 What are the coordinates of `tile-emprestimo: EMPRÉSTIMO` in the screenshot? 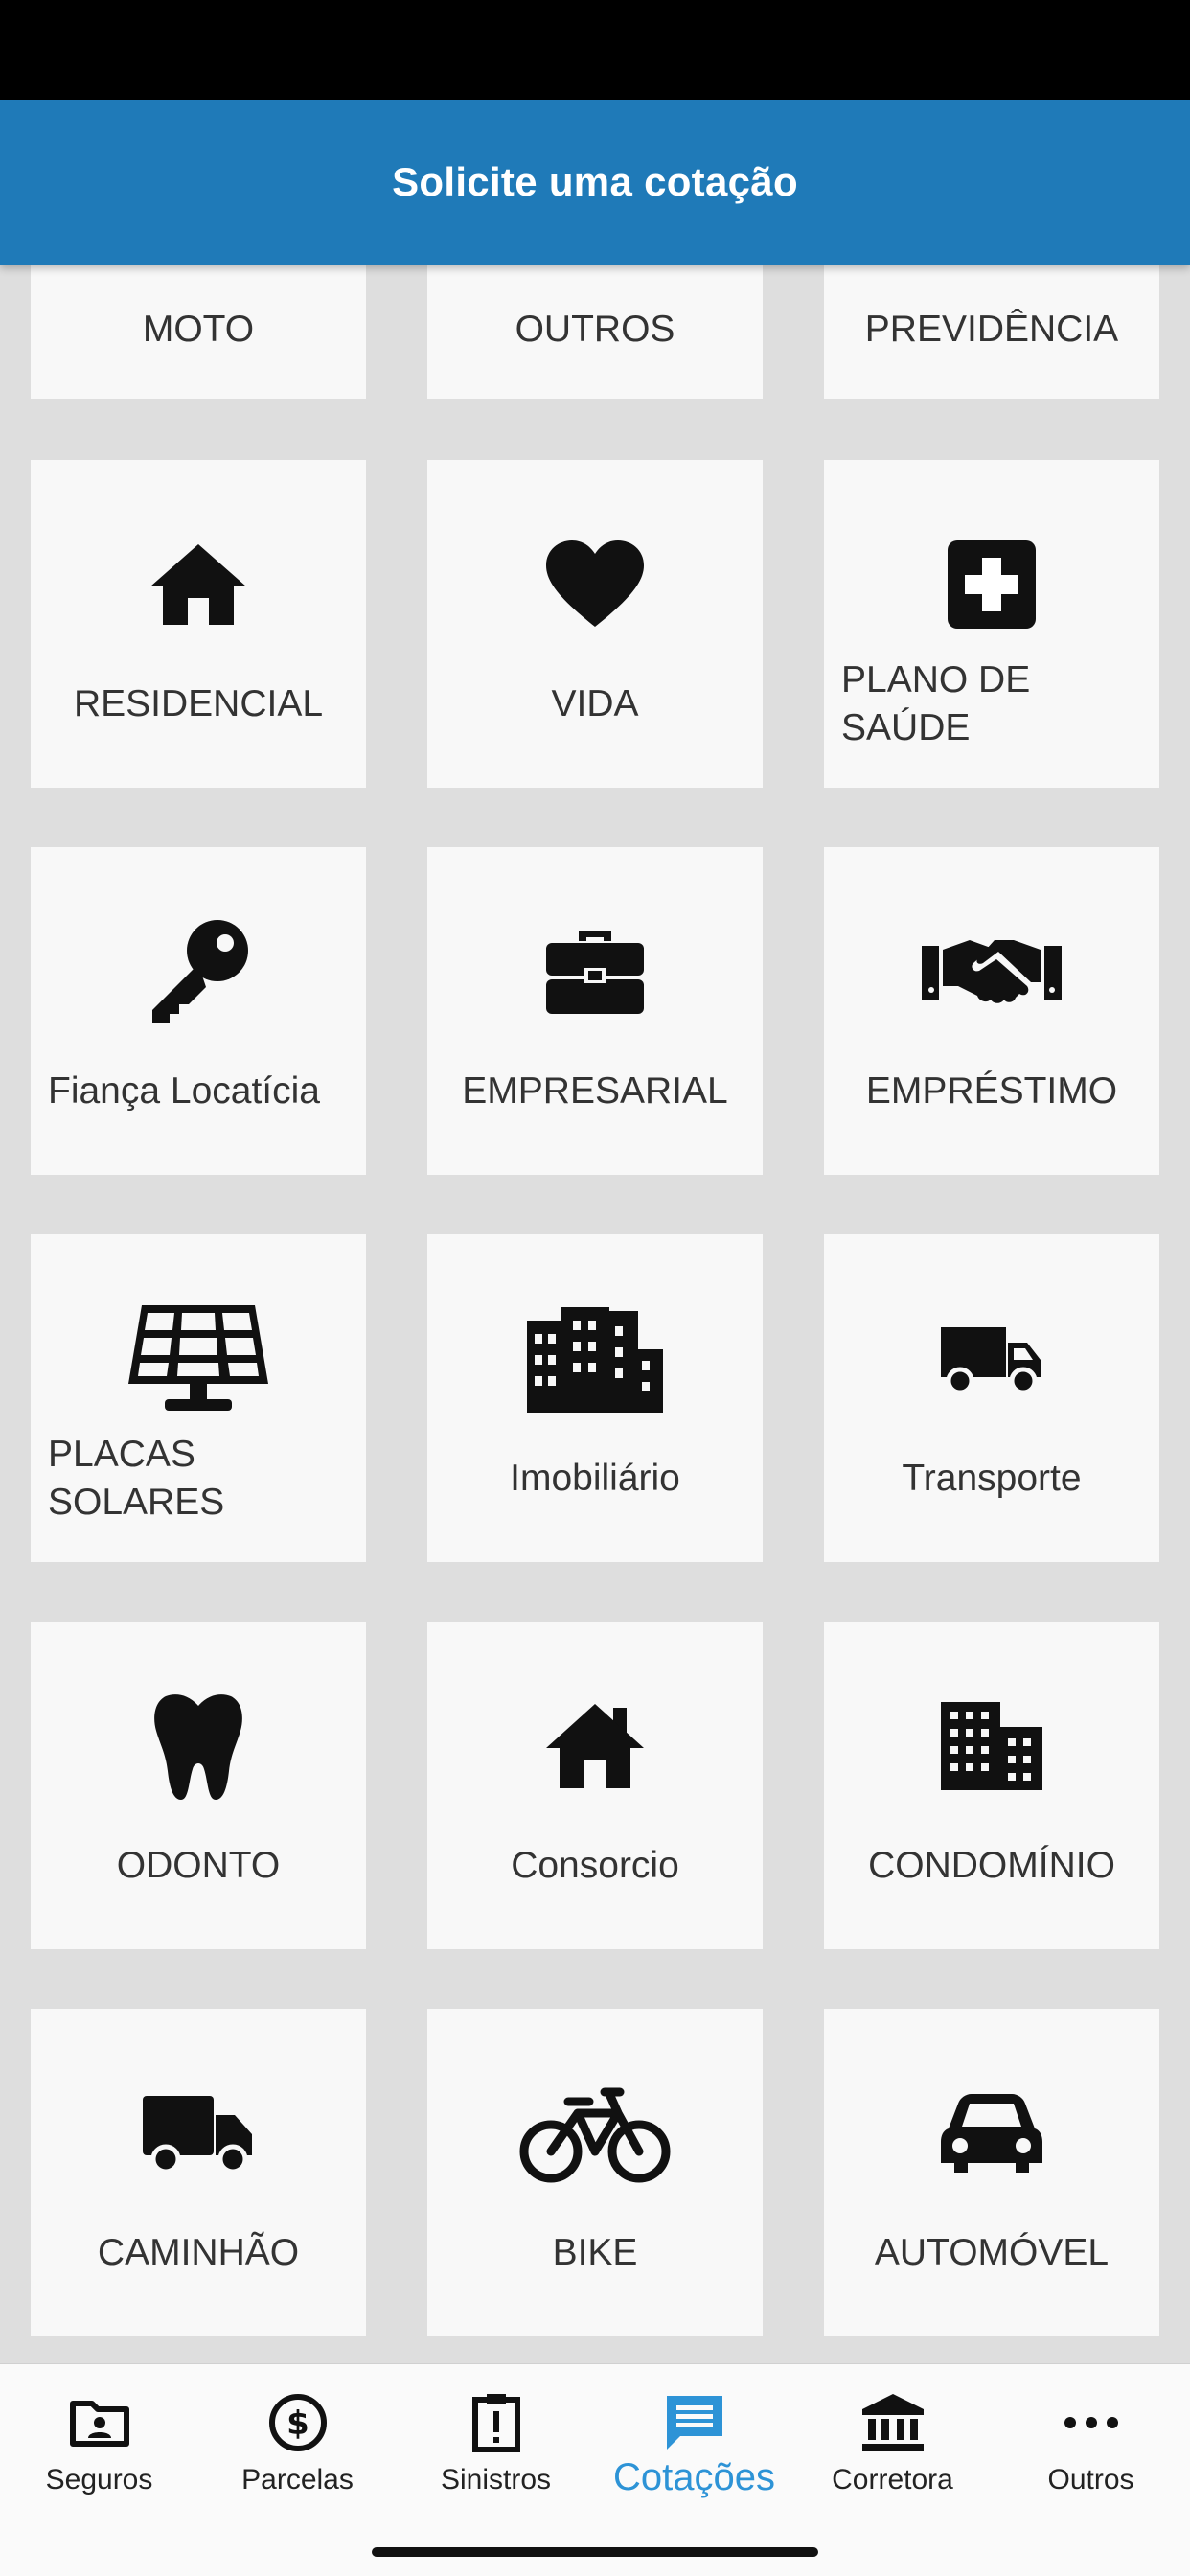 It's located at (991, 1011).